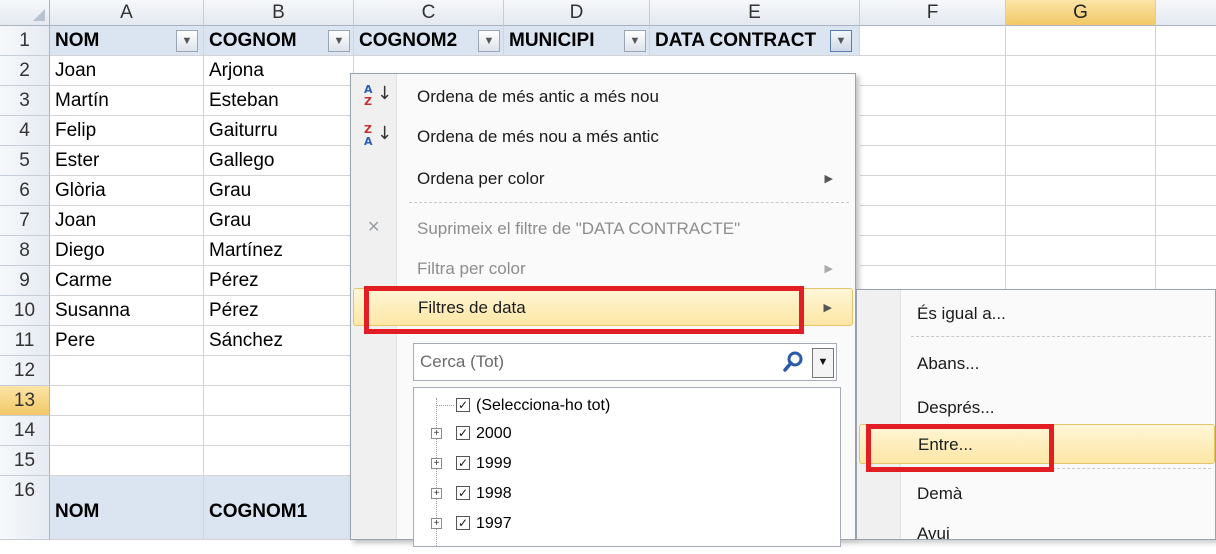 Image resolution: width=1216 pixels, height=554 pixels. Describe the element at coordinates (793, 362) in the screenshot. I see `magnifier-icon` at that location.